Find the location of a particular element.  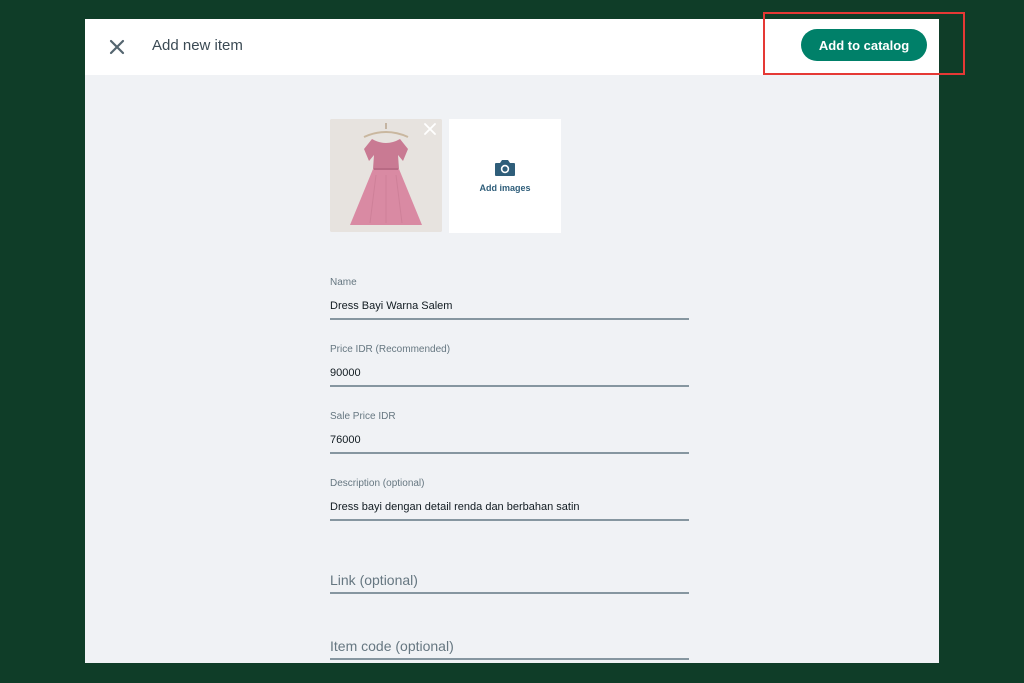

price-label: Price IDR (Recommended) is located at coordinates (390, 349).